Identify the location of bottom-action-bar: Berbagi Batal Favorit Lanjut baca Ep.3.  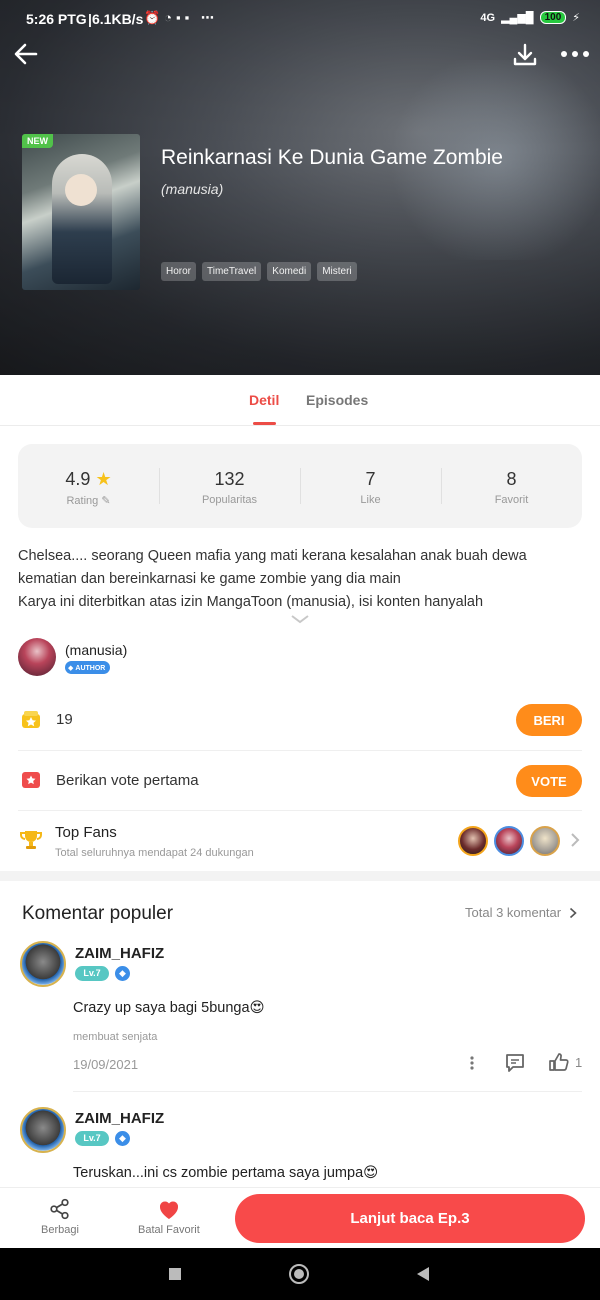
(300, 1217).